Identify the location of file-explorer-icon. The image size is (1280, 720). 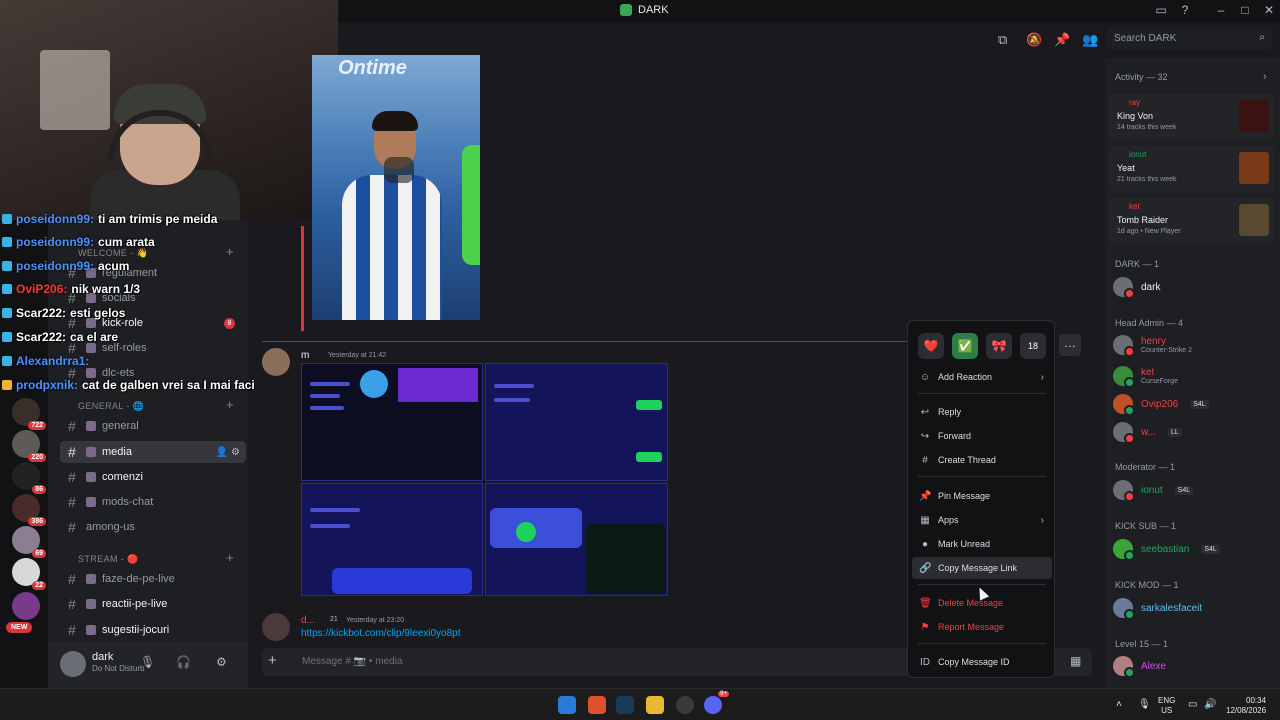
(655, 705).